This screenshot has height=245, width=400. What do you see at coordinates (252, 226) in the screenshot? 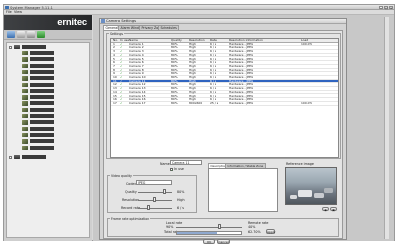
I see `remote-rate-value: 40%` at bounding box center [252, 226].